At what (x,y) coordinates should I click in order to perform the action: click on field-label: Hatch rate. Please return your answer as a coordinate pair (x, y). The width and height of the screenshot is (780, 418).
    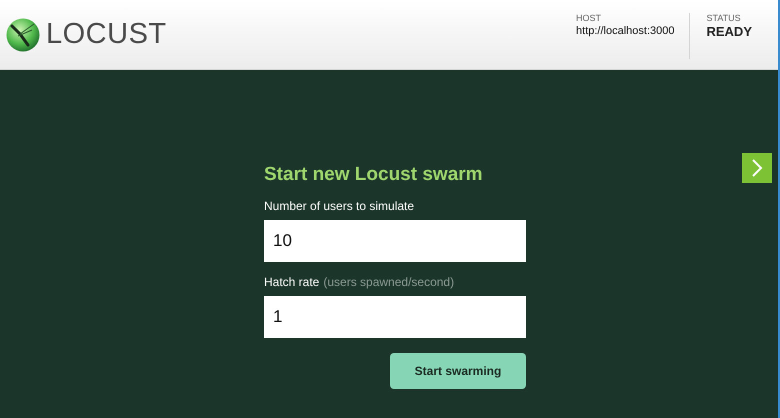
    Looking at the image, I should click on (292, 282).